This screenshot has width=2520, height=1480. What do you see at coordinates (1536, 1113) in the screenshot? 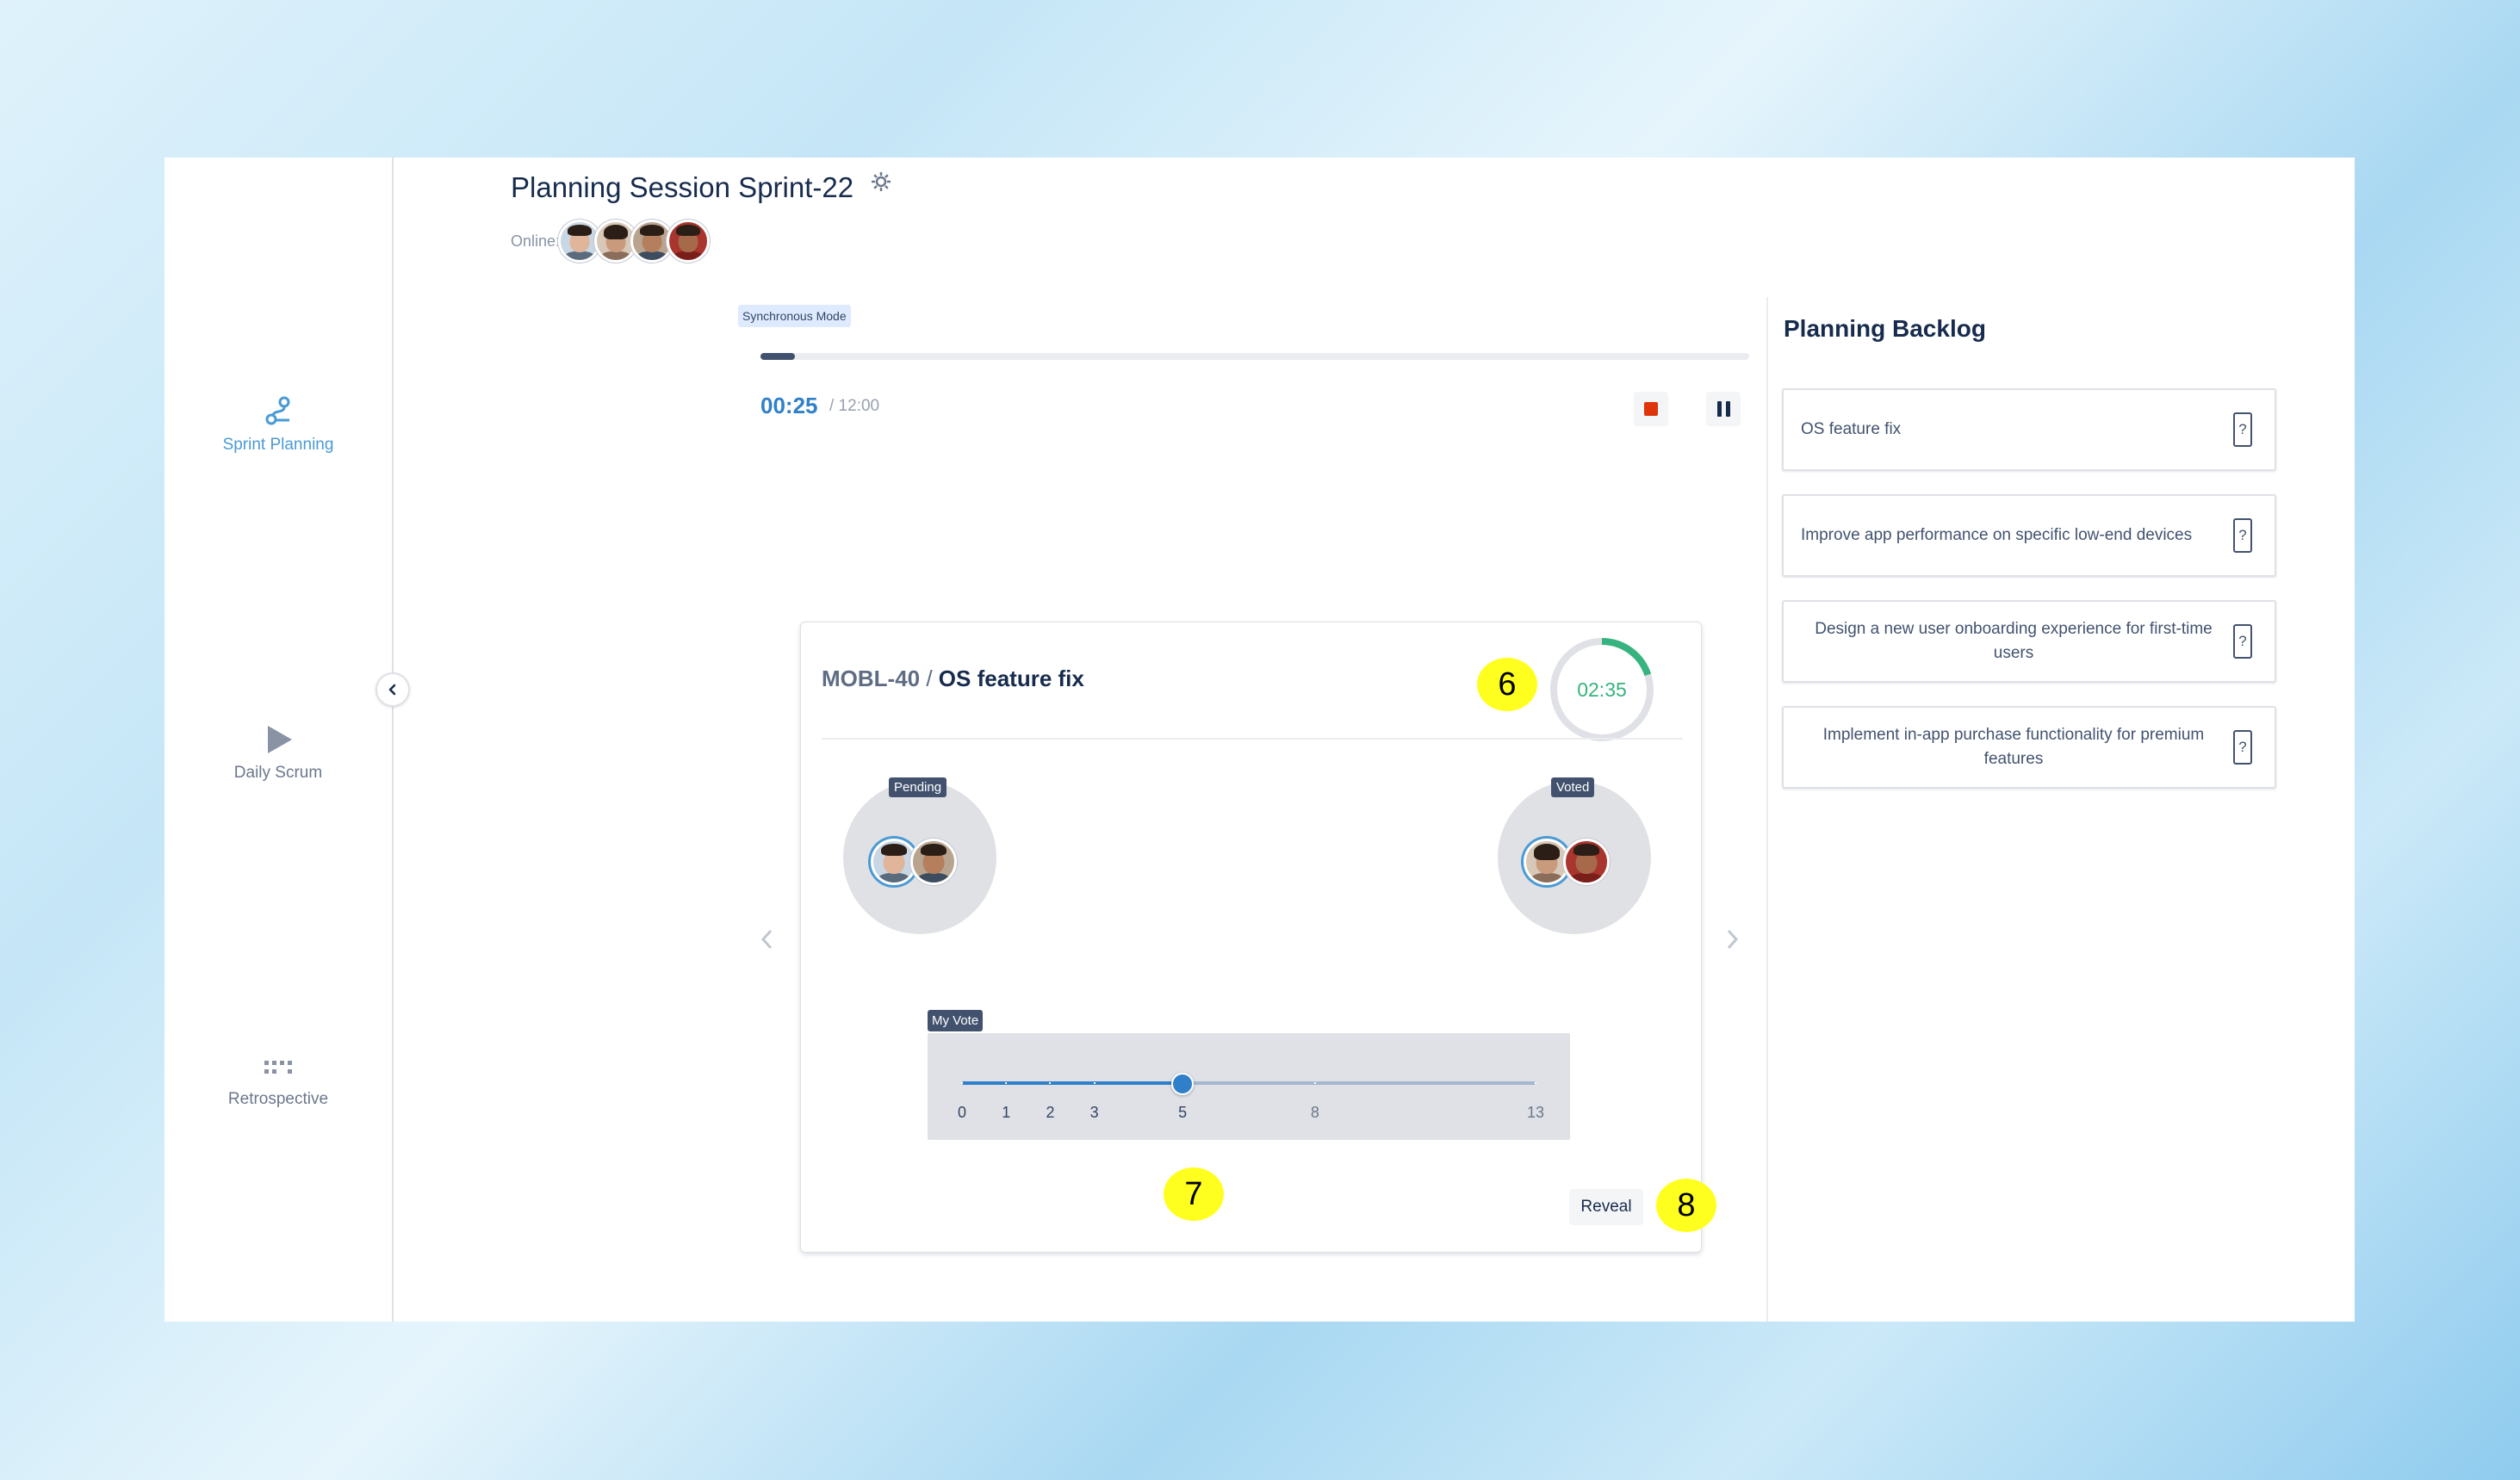
I see `vote-option-13: 13` at bounding box center [1536, 1113].